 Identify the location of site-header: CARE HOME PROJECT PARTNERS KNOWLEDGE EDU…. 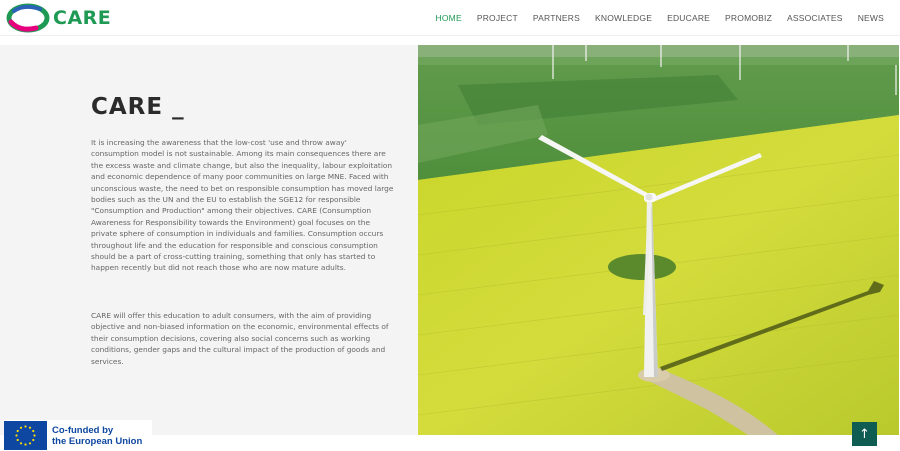
(450, 18).